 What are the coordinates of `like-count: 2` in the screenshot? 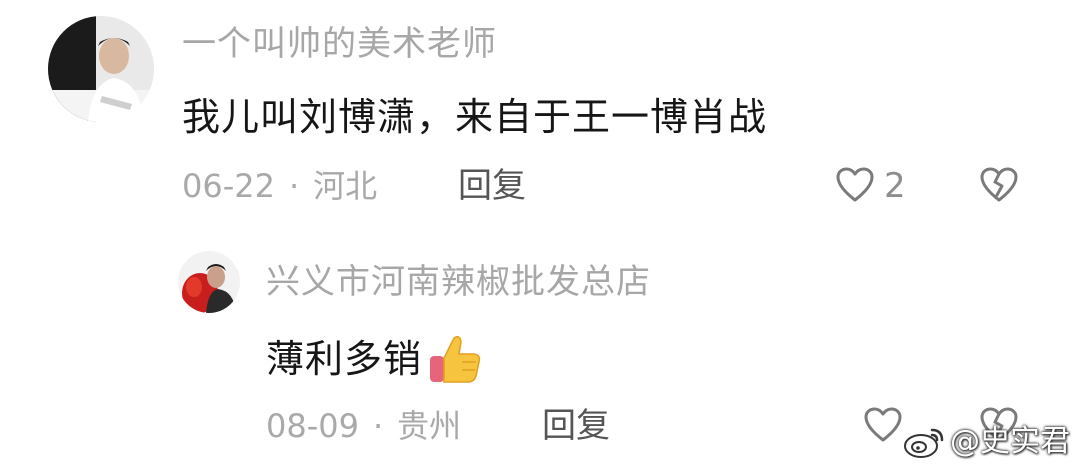 It's located at (895, 186).